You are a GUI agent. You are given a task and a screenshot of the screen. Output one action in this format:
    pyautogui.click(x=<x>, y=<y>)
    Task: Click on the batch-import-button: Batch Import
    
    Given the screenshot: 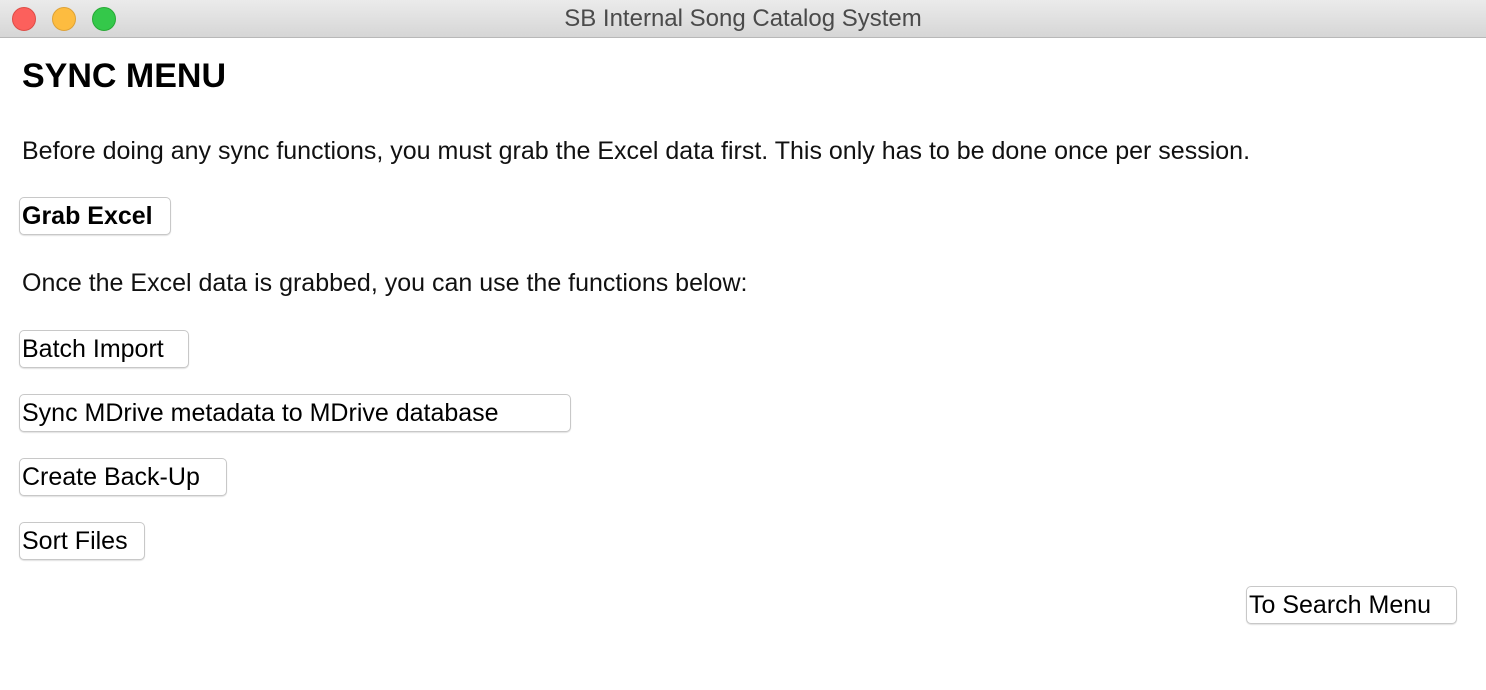 What is the action you would take?
    pyautogui.click(x=104, y=349)
    